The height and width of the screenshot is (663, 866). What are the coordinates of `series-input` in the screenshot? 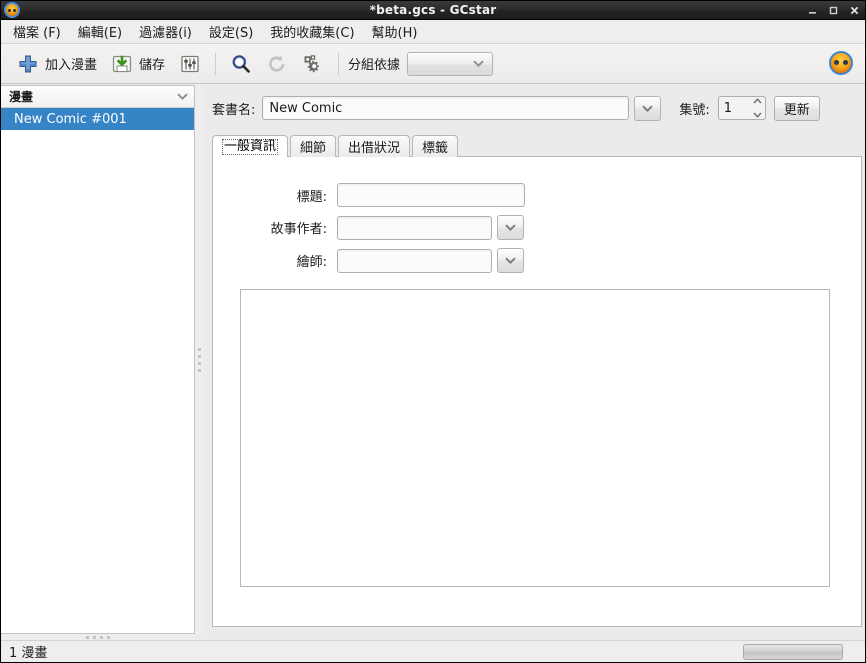 It's located at (446, 108).